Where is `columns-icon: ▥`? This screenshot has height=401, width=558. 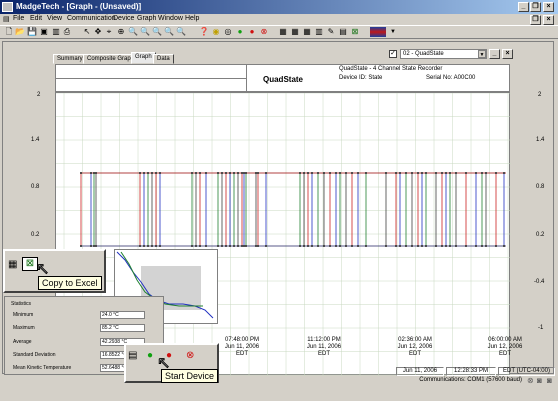
columns-icon: ▥ is located at coordinates (319, 32).